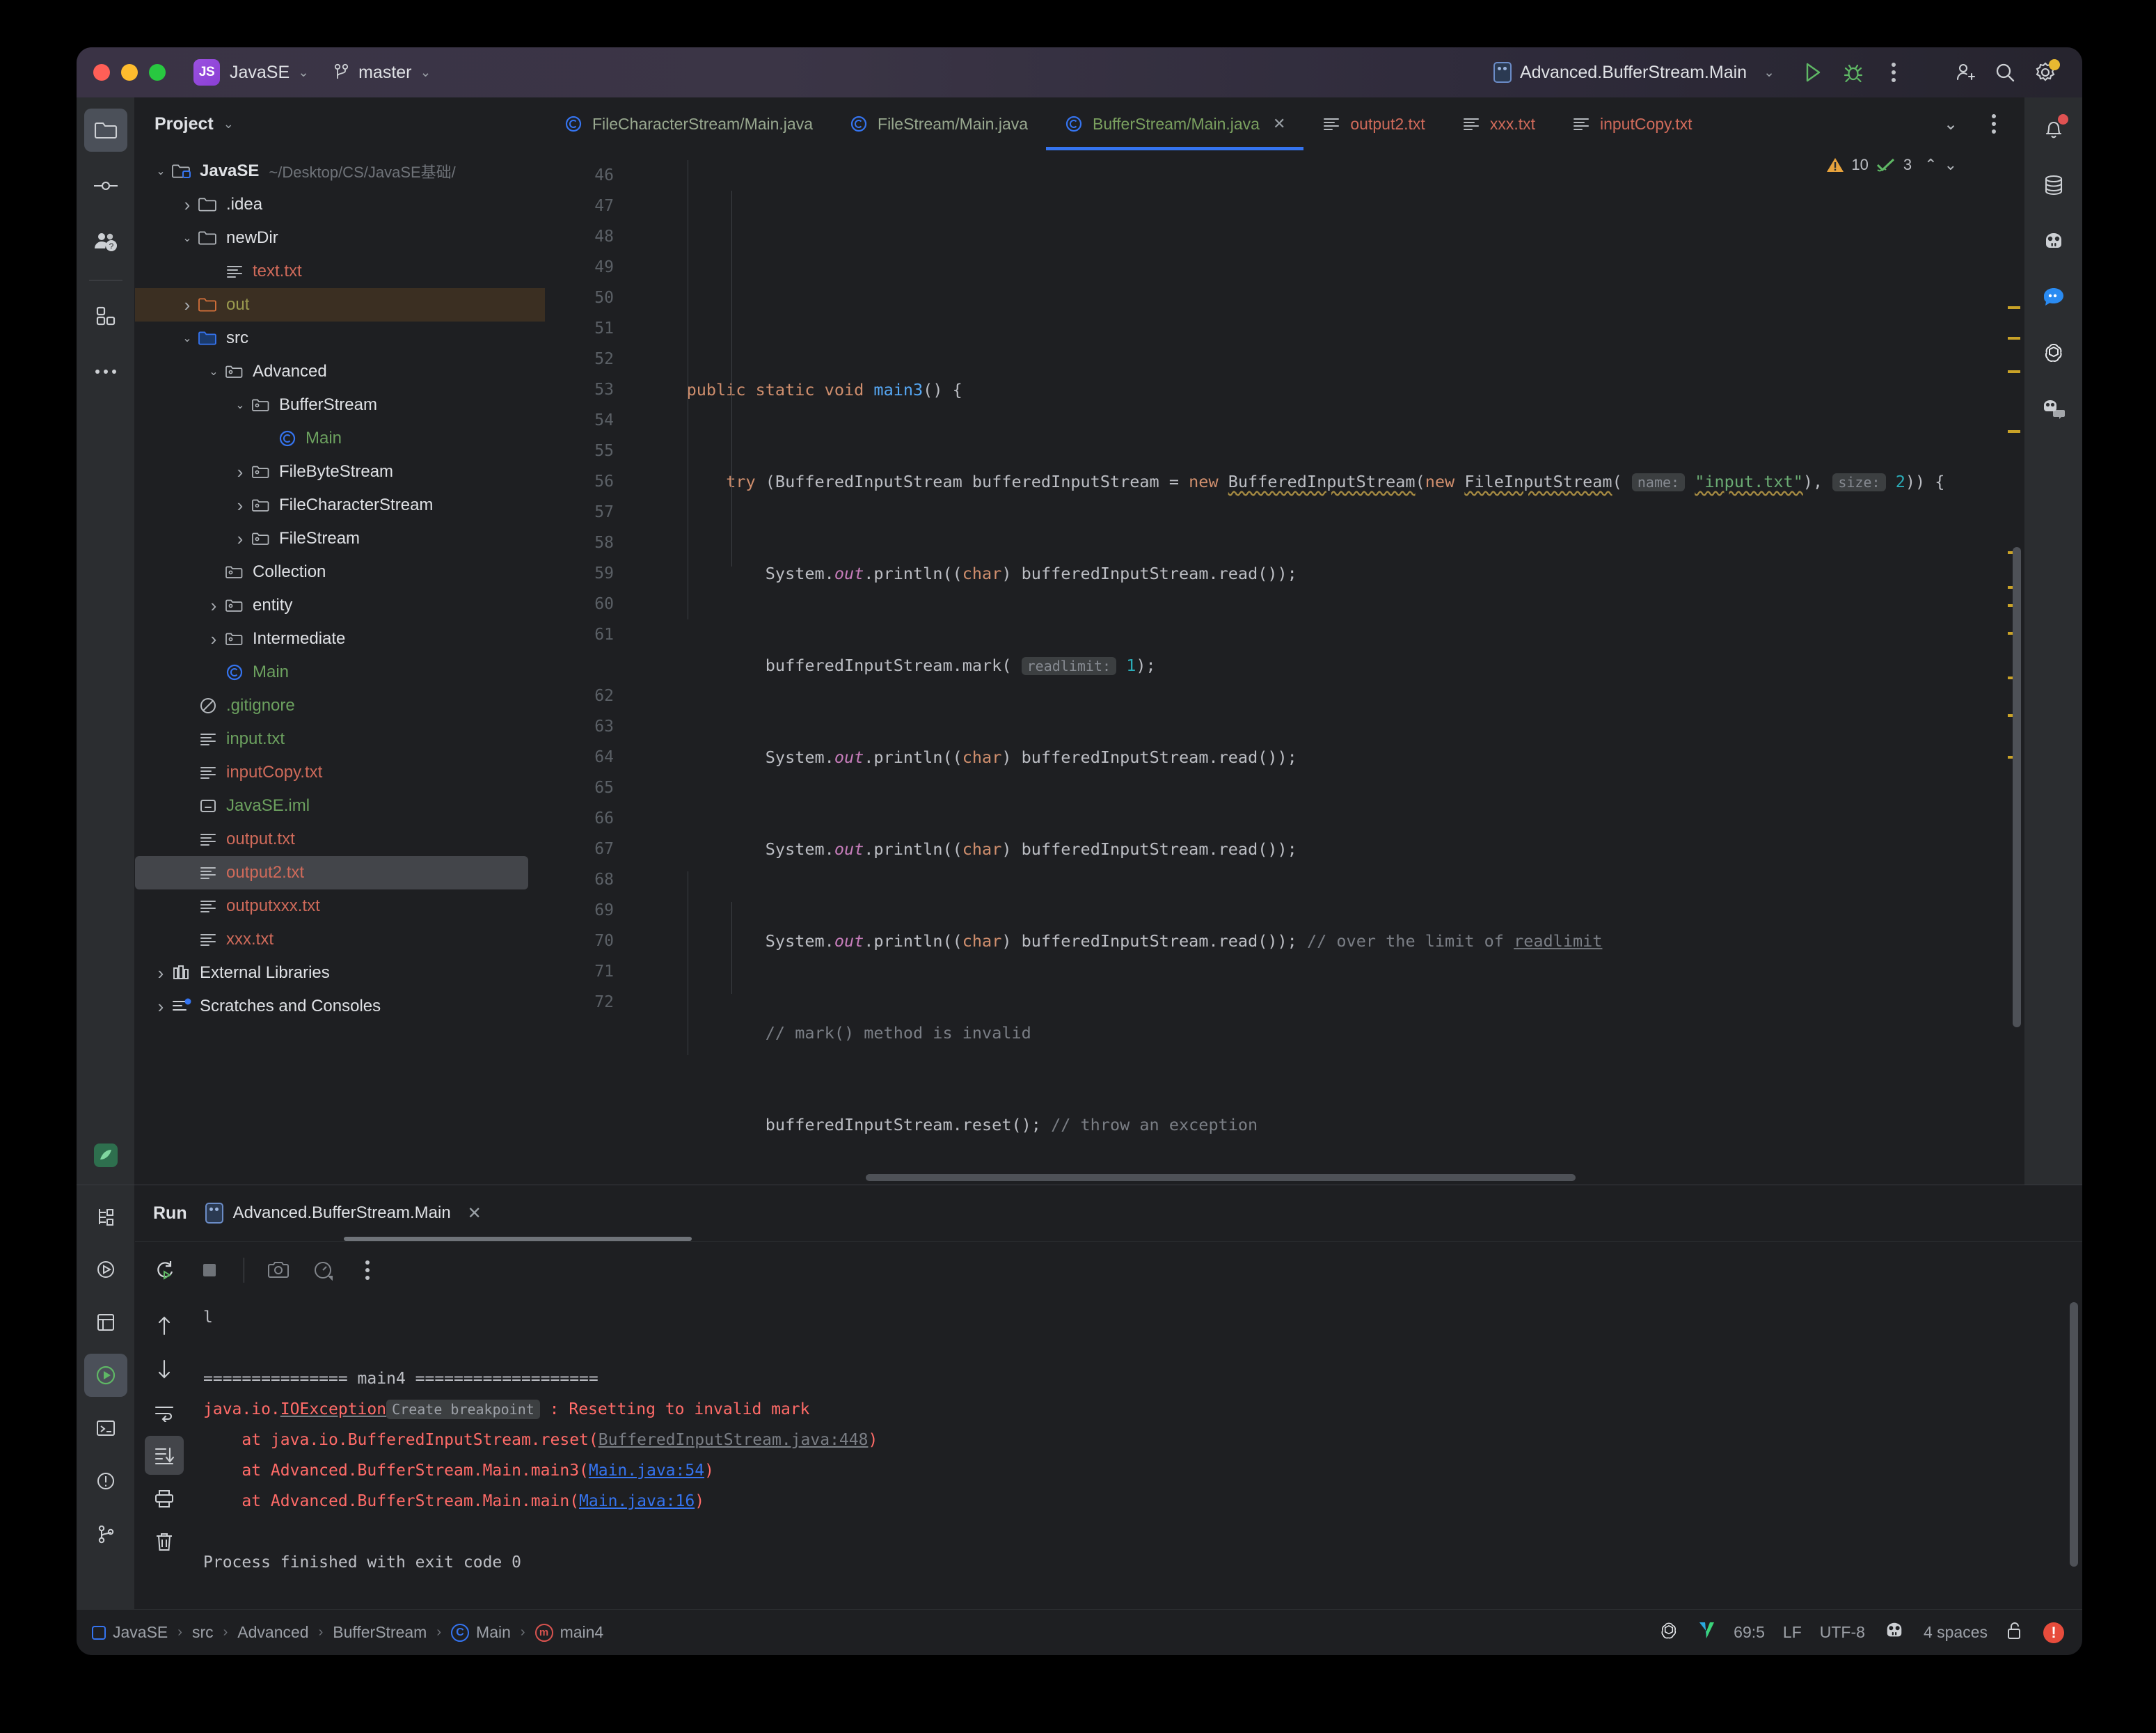 The height and width of the screenshot is (1733, 2156). What do you see at coordinates (164, 1369) in the screenshot?
I see `next-occurrence-button` at bounding box center [164, 1369].